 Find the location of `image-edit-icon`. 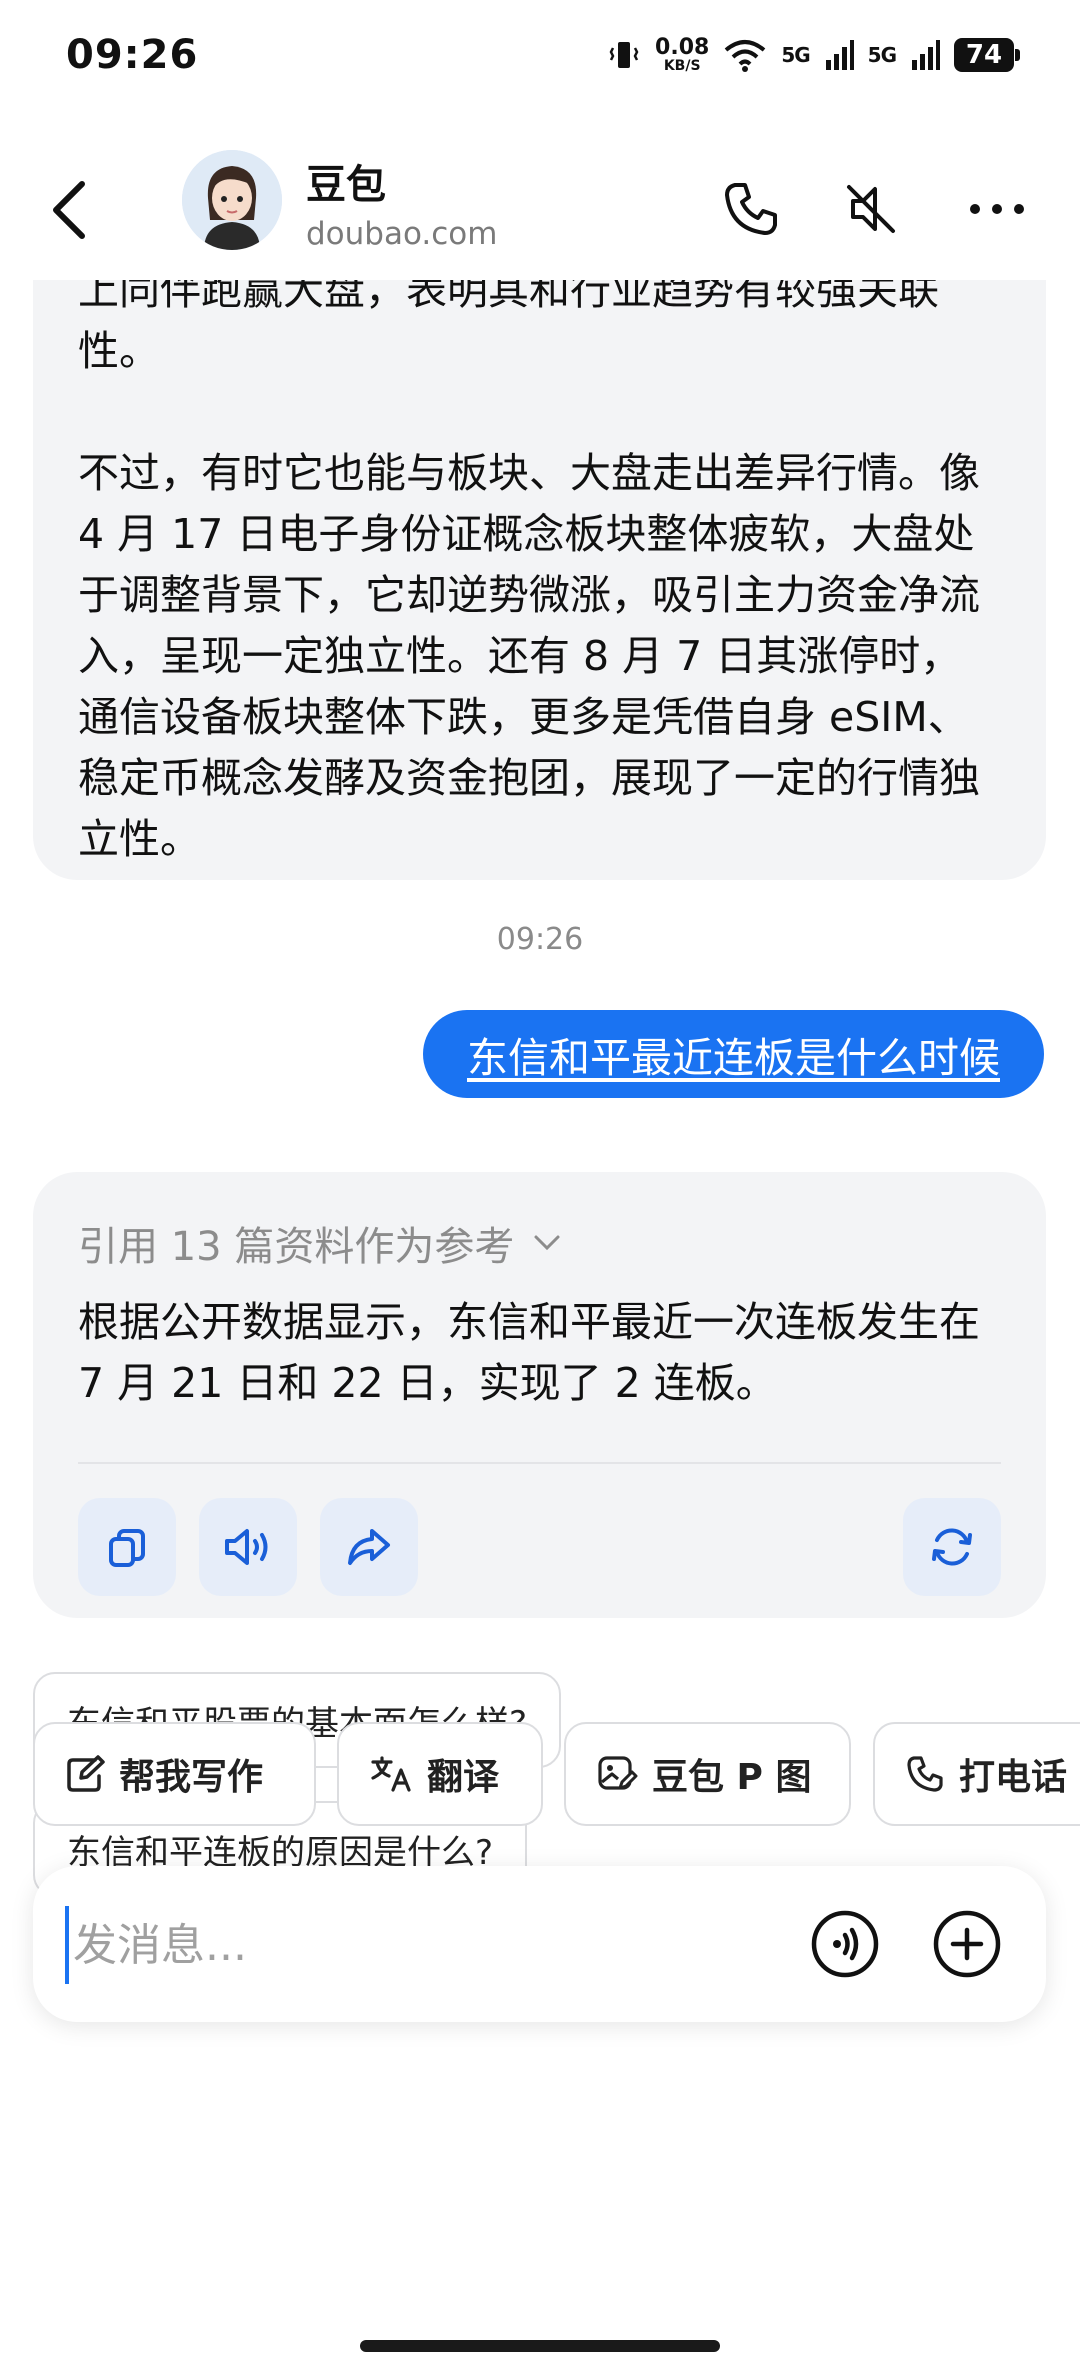

image-edit-icon is located at coordinates (618, 1773).